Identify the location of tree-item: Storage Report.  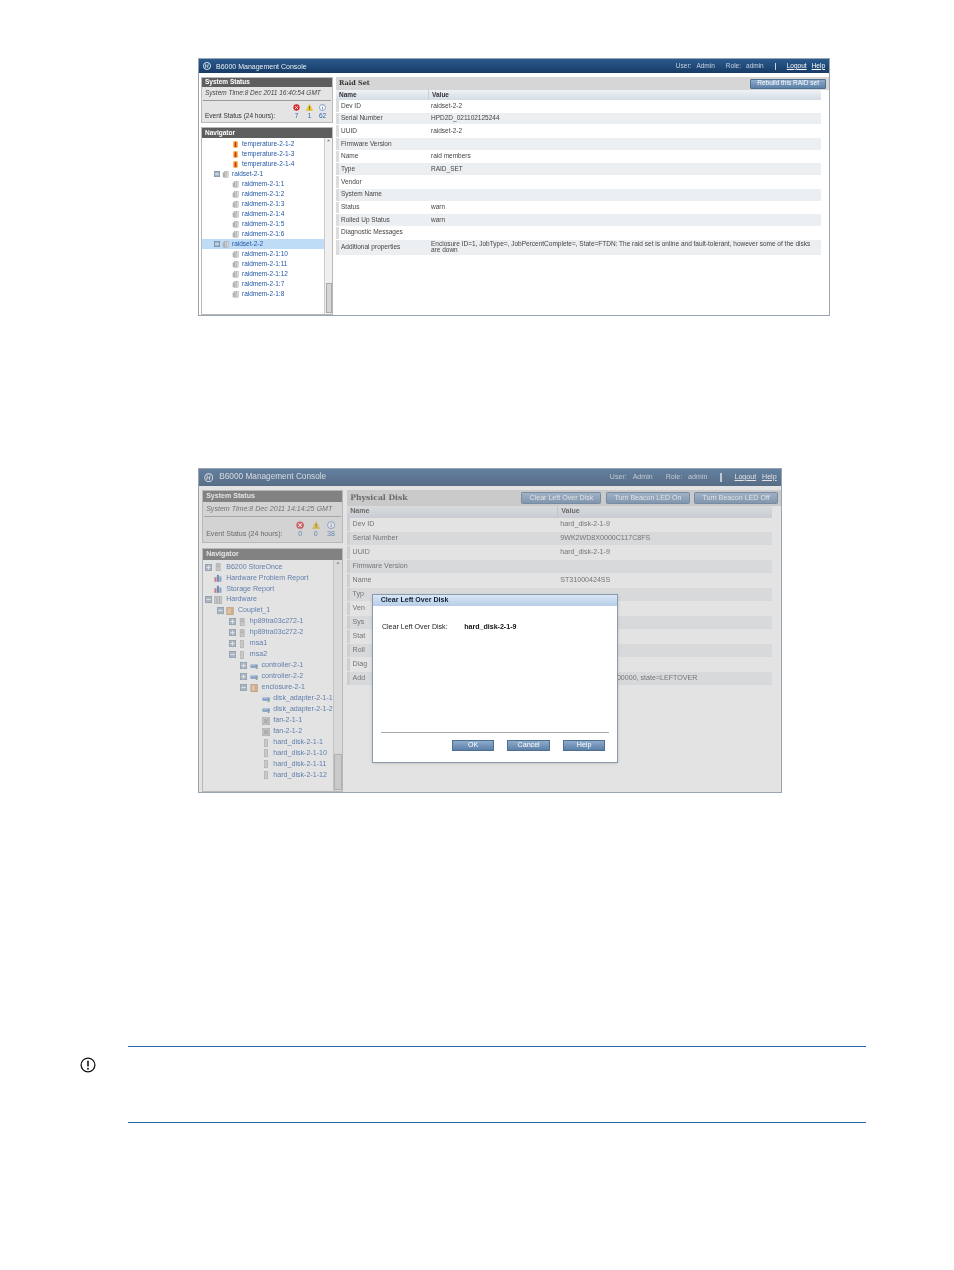
(267, 589).